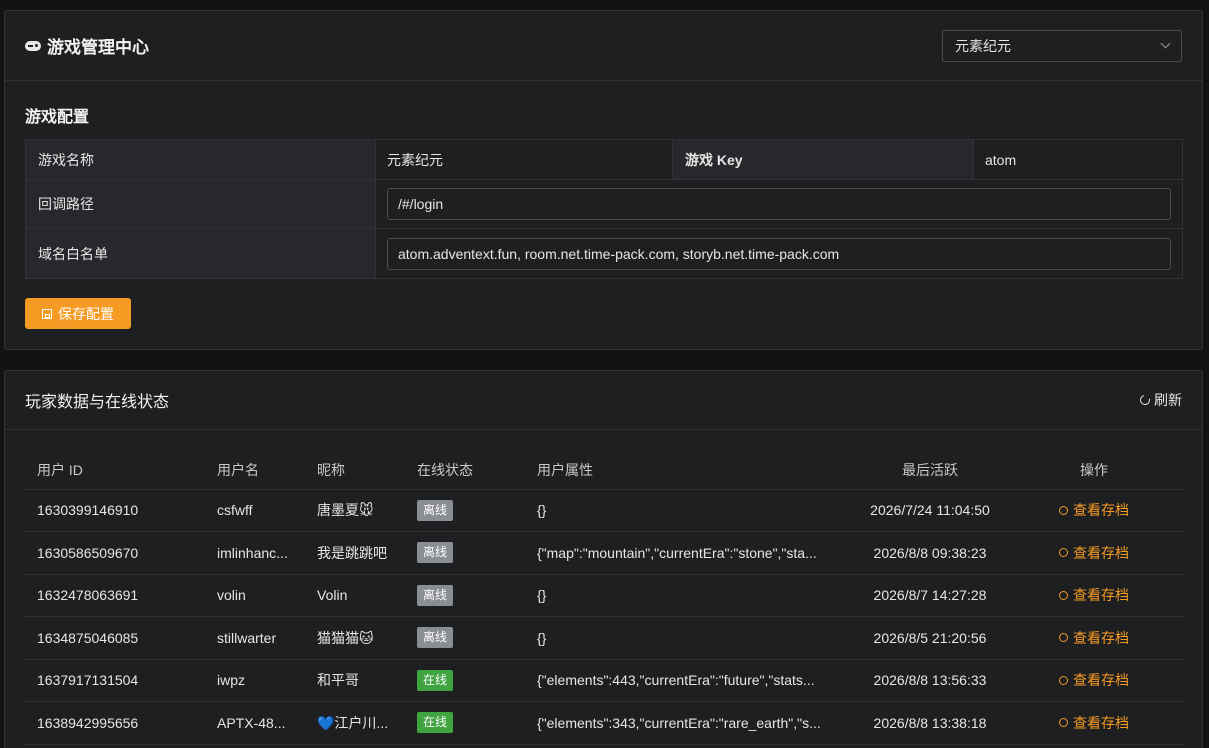 The width and height of the screenshot is (1209, 748). Describe the element at coordinates (86, 313) in the screenshot. I see `save-config-label: 保存配置` at that location.